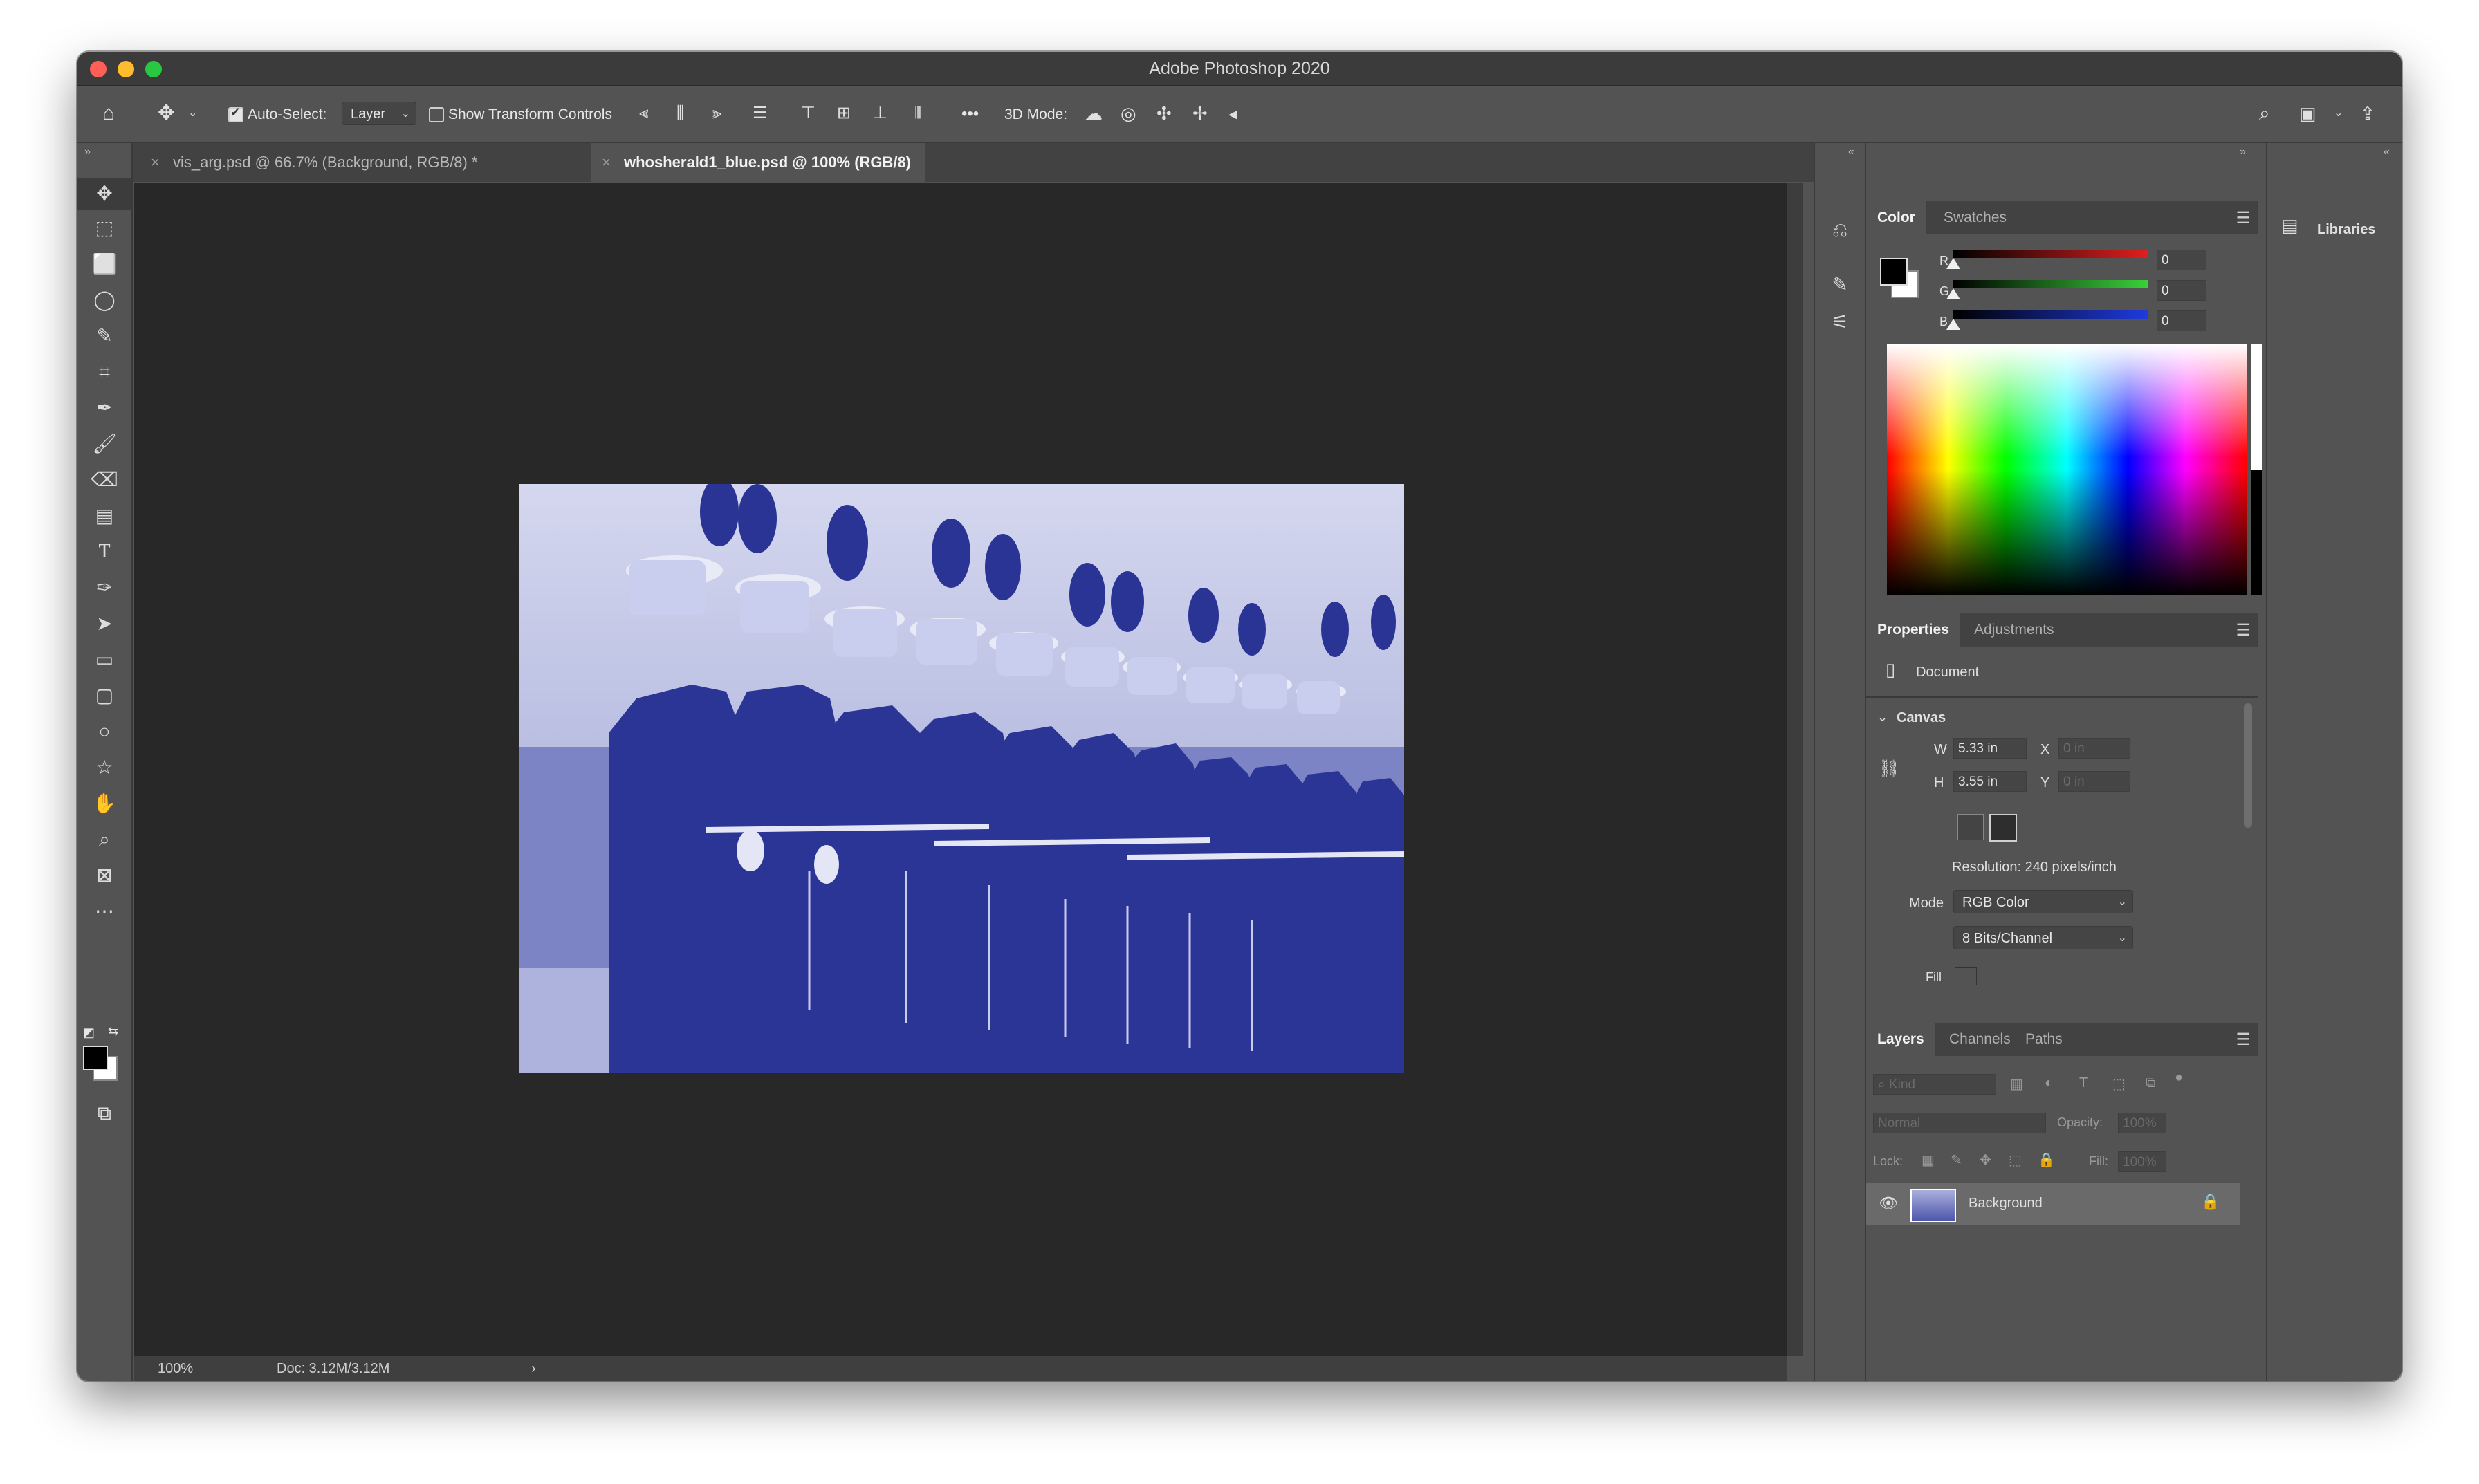  Describe the element at coordinates (1901, 1039) in the screenshot. I see `tab-layers: Layers` at that location.